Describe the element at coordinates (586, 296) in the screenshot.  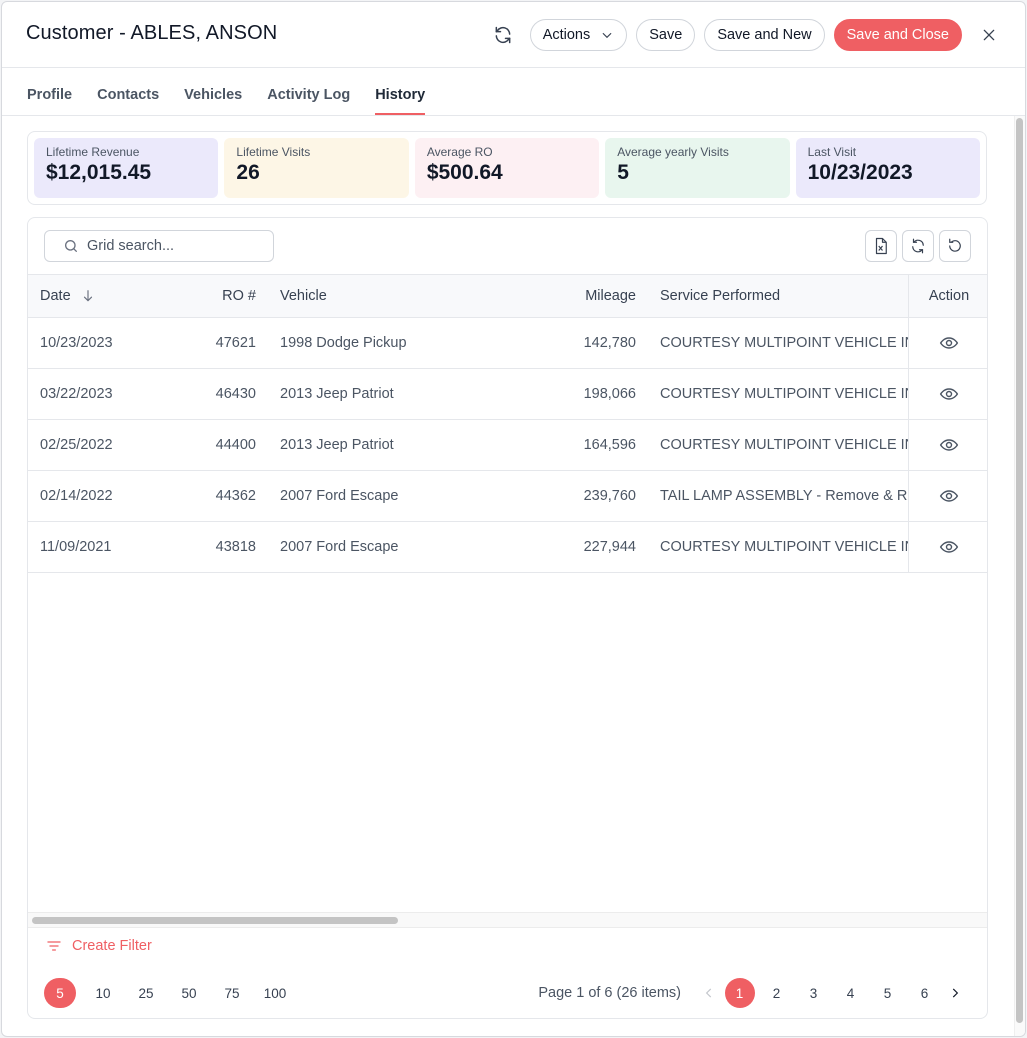
I see `column-header-mileage: Mileage` at that location.